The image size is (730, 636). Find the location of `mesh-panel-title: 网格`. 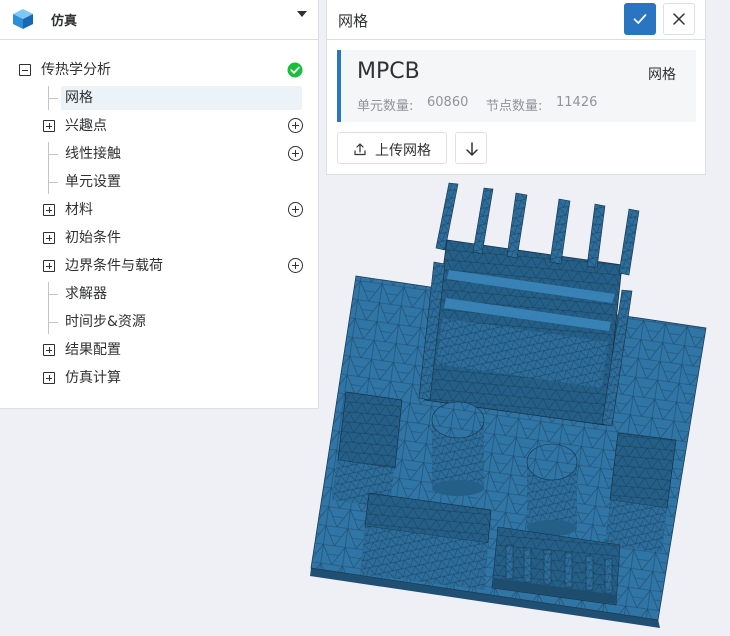

mesh-panel-title: 网格 is located at coordinates (353, 21).